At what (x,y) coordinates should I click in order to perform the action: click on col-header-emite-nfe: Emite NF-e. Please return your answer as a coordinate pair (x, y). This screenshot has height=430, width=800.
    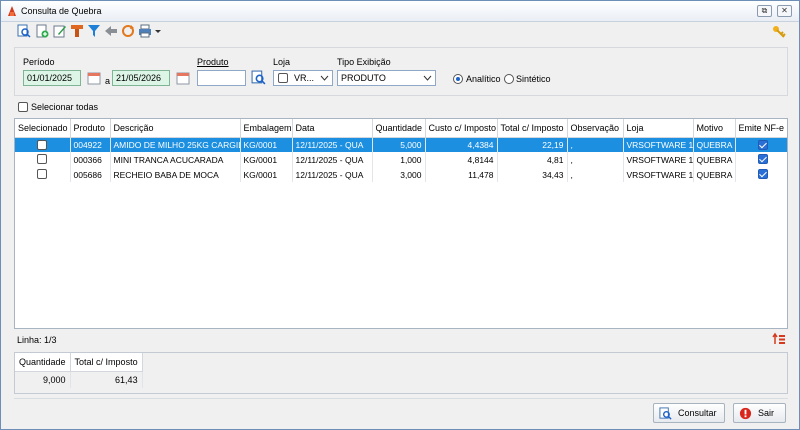
    Looking at the image, I should click on (761, 128).